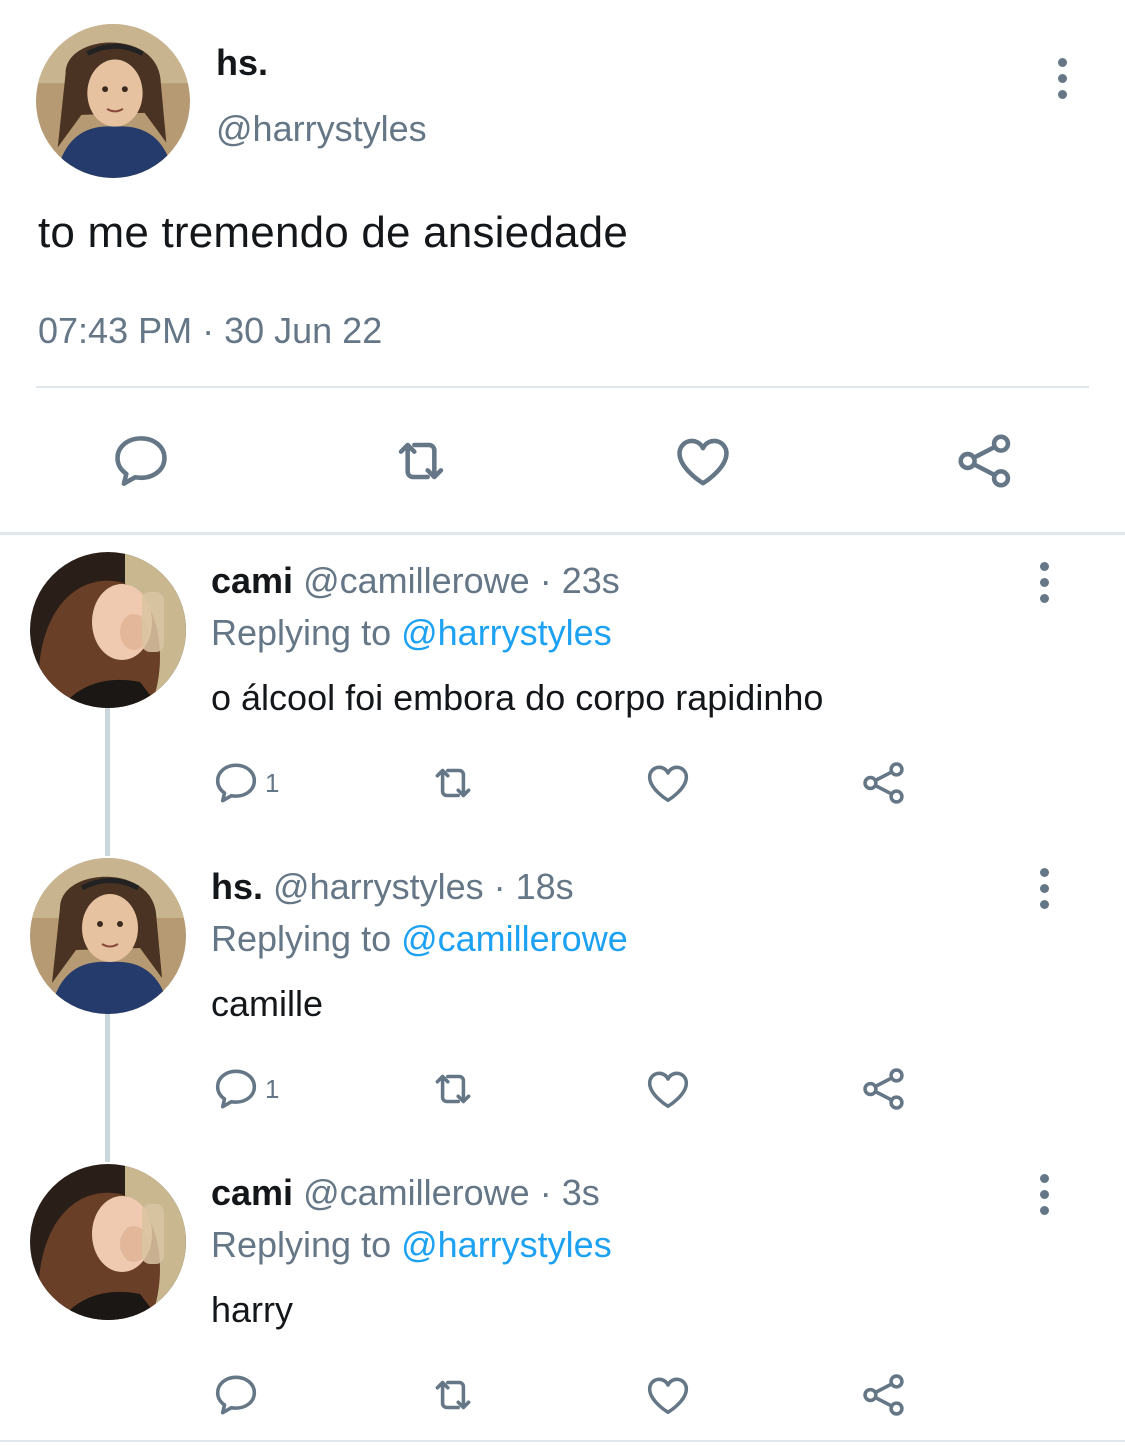 This screenshot has width=1125, height=1446. I want to click on reply-header: cami @camillerowe · 23s, so click(415, 581).